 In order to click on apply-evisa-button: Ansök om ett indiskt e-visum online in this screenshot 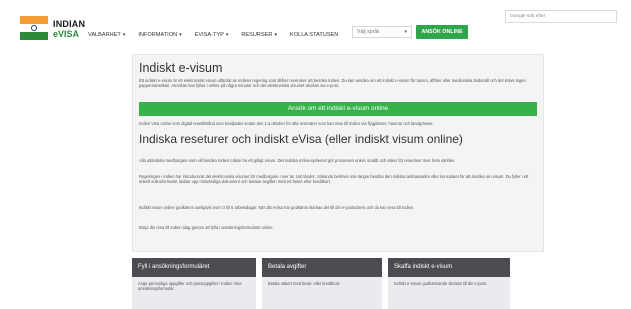, I will do `click(338, 109)`.